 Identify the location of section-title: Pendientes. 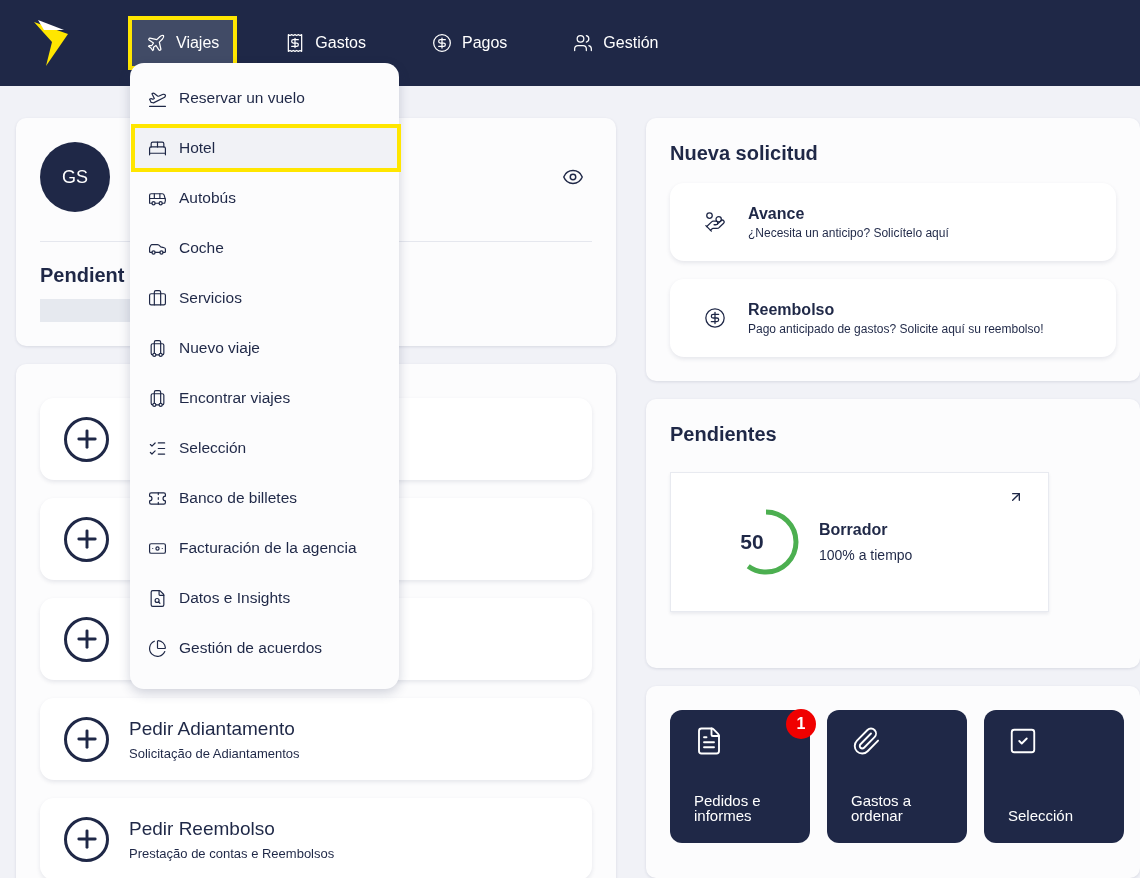
(724, 434).